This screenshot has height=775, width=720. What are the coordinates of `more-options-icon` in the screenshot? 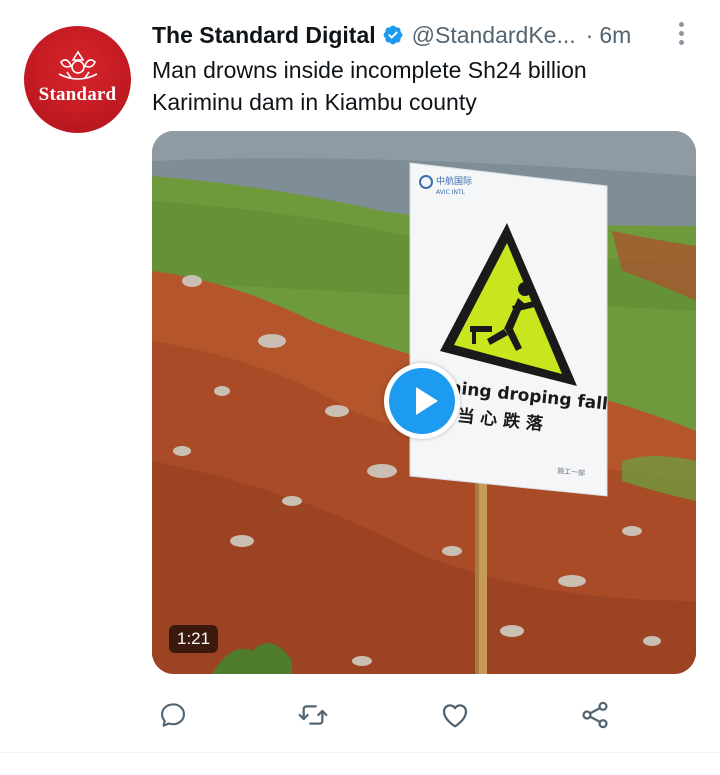 It's located at (681, 35).